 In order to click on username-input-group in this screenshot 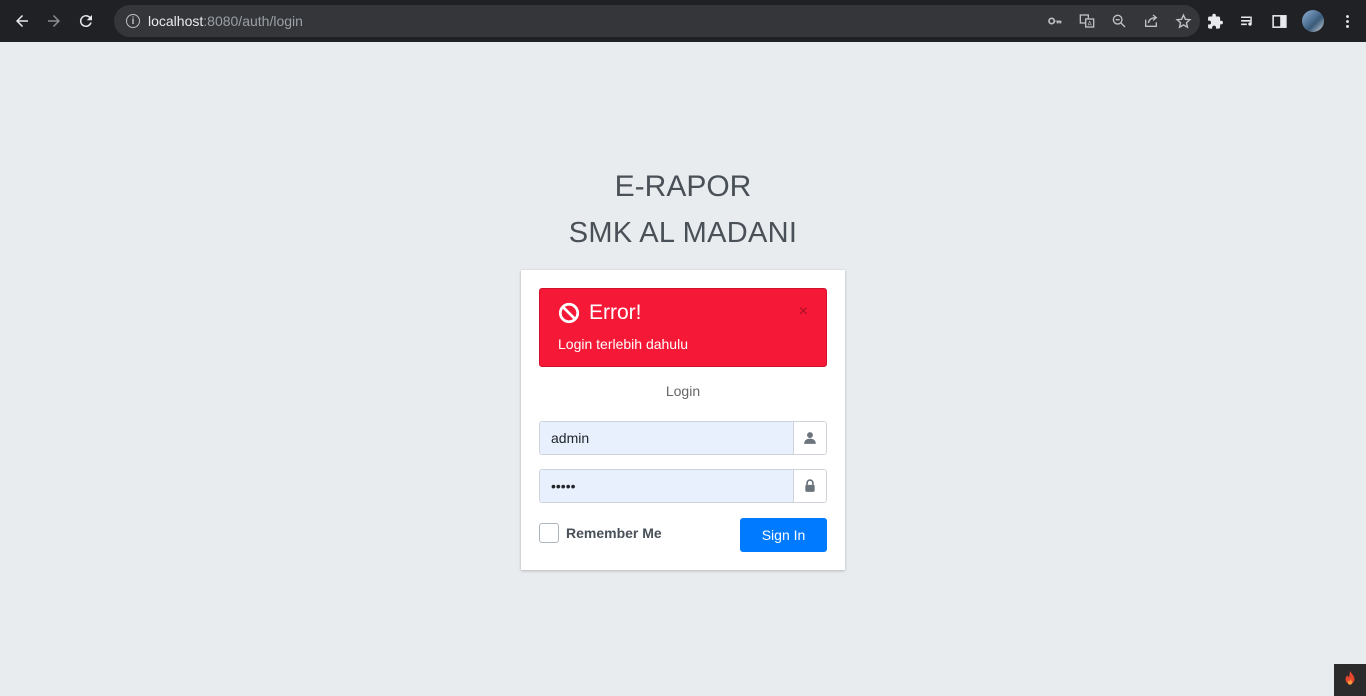, I will do `click(683, 438)`.